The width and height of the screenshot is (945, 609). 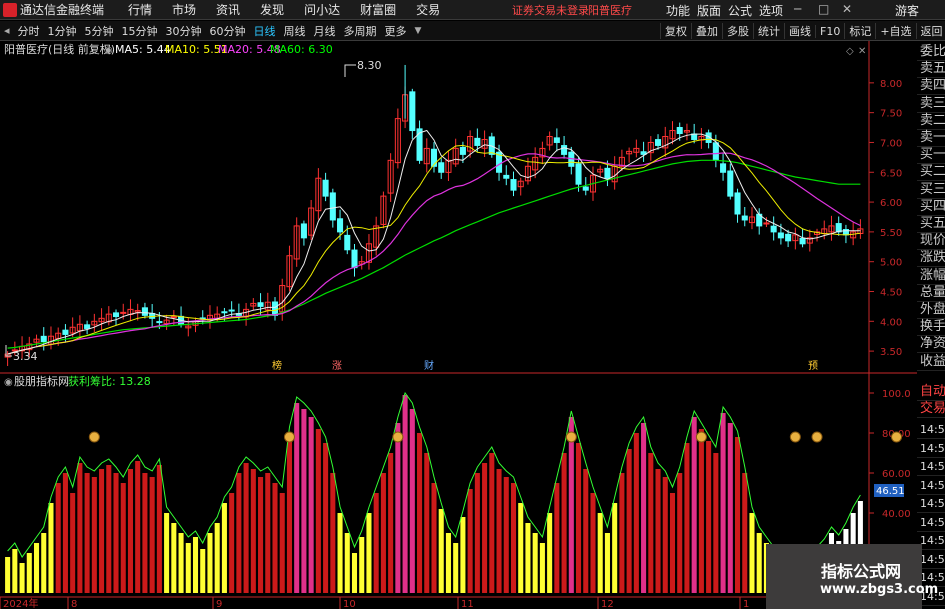 I want to click on tab-period-1min: 1分钟, so click(x=62, y=31).